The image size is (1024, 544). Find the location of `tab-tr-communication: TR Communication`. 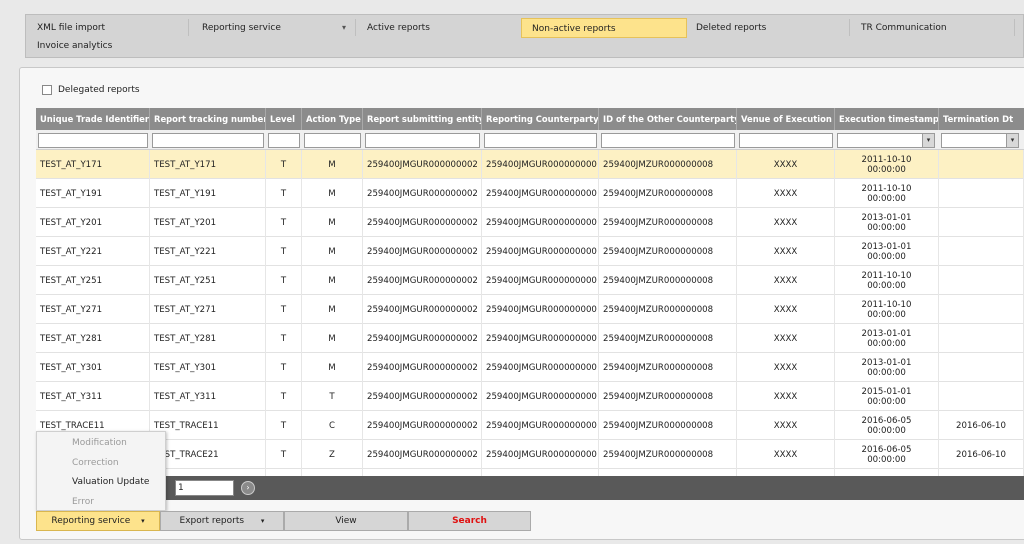

tab-tr-communication: TR Communication is located at coordinates (904, 28).